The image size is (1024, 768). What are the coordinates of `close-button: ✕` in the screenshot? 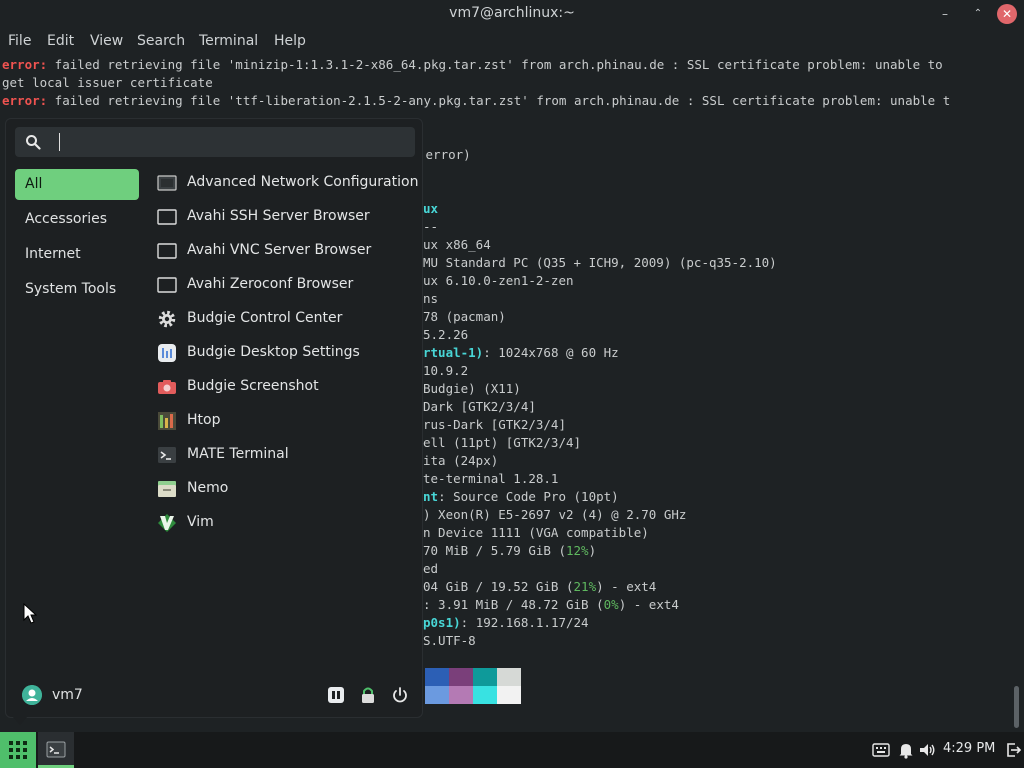 It's located at (1007, 14).